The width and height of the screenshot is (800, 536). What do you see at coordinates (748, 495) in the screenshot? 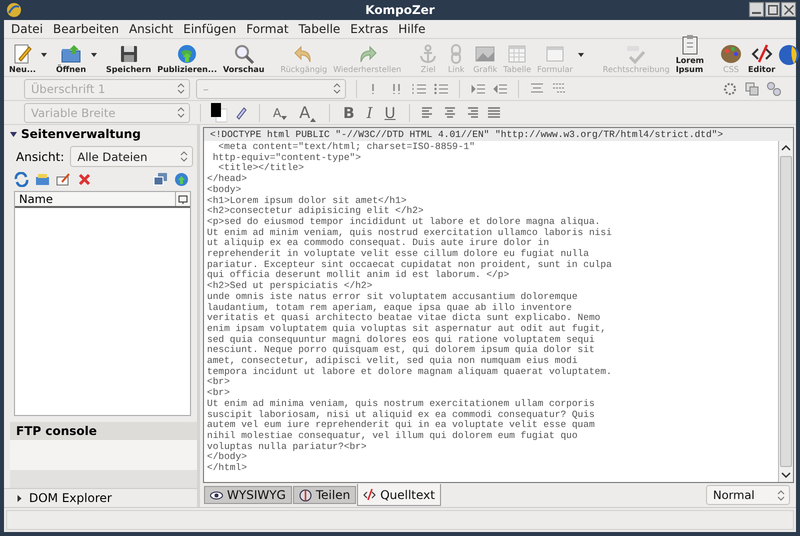
I see `mode-select: Normal` at bounding box center [748, 495].